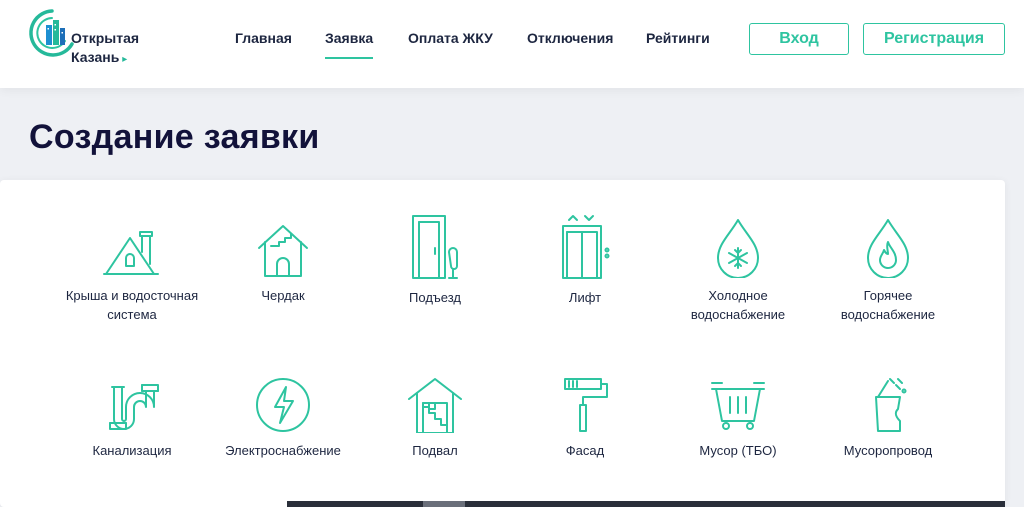 Image resolution: width=1024 pixels, height=507 pixels. Describe the element at coordinates (263, 38) in the screenshot. I see `nav-item-home: Главная` at that location.